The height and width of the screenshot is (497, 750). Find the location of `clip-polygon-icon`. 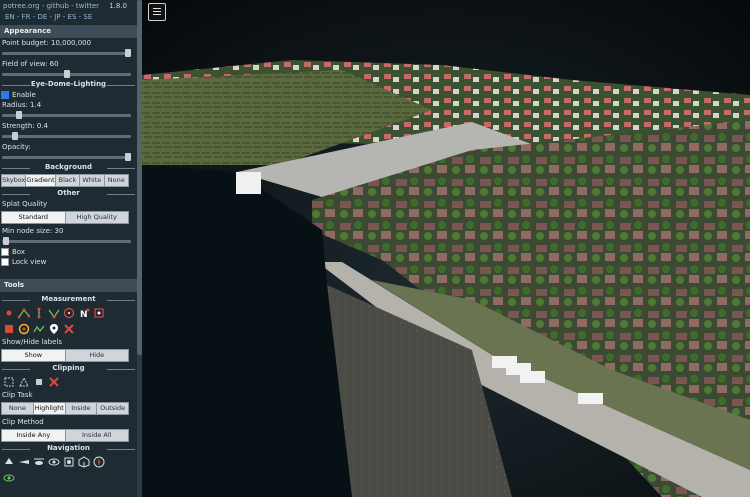

clip-polygon-icon is located at coordinates (24, 382).